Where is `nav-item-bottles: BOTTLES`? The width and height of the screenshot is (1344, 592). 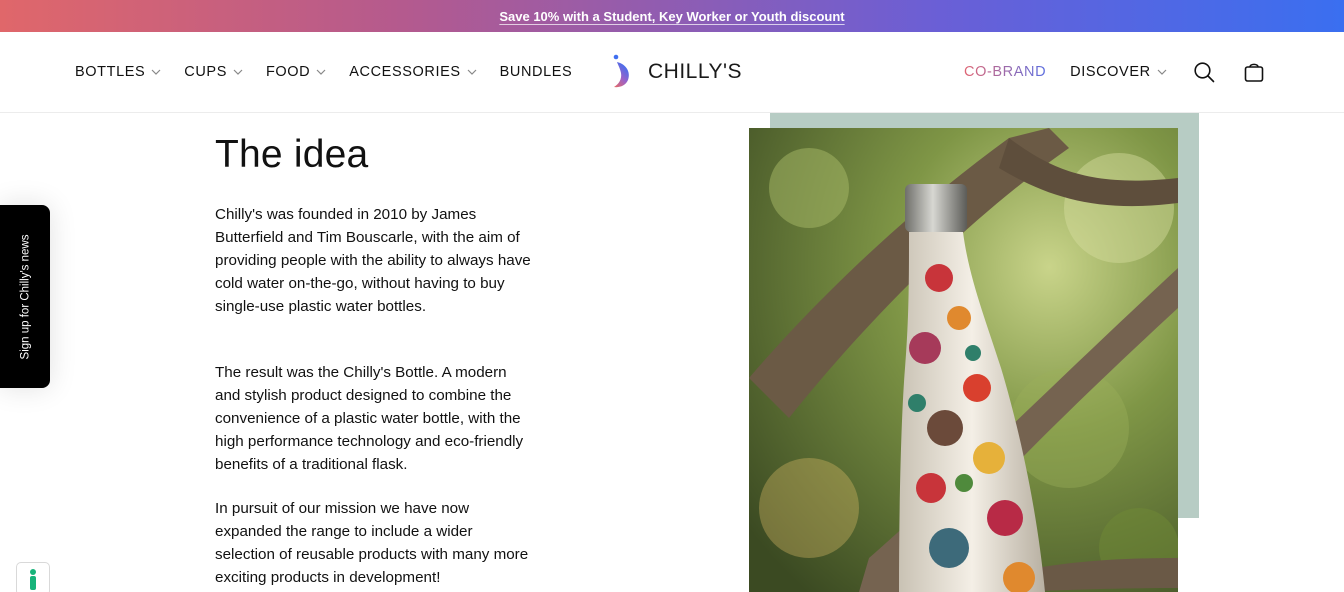
nav-item-bottles: BOTTLES is located at coordinates (118, 72).